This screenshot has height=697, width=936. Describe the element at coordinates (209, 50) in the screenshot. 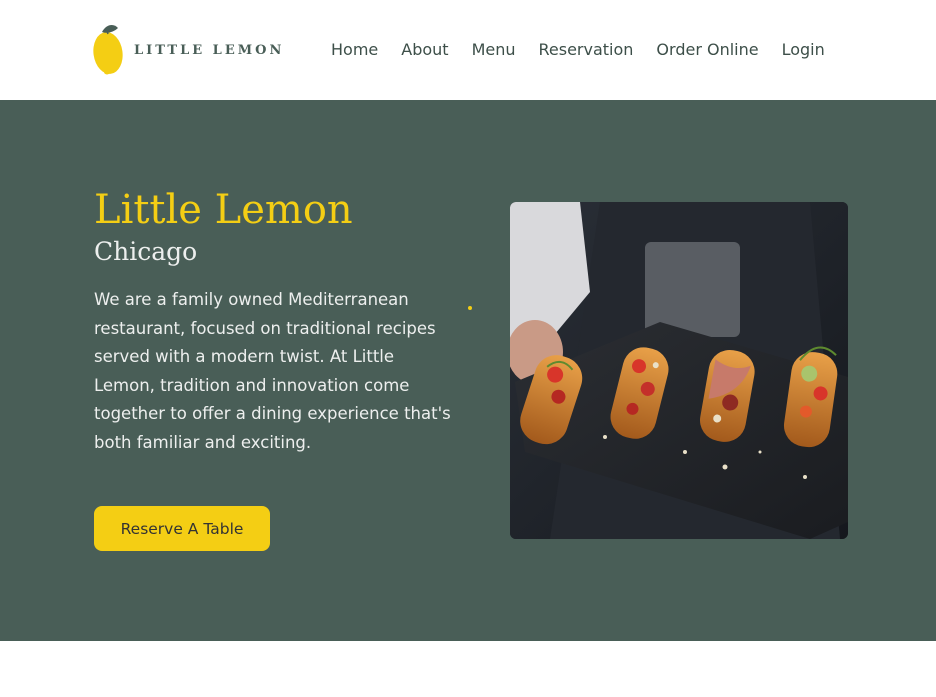

I see `logo-text: LITTLE LEMON` at that location.